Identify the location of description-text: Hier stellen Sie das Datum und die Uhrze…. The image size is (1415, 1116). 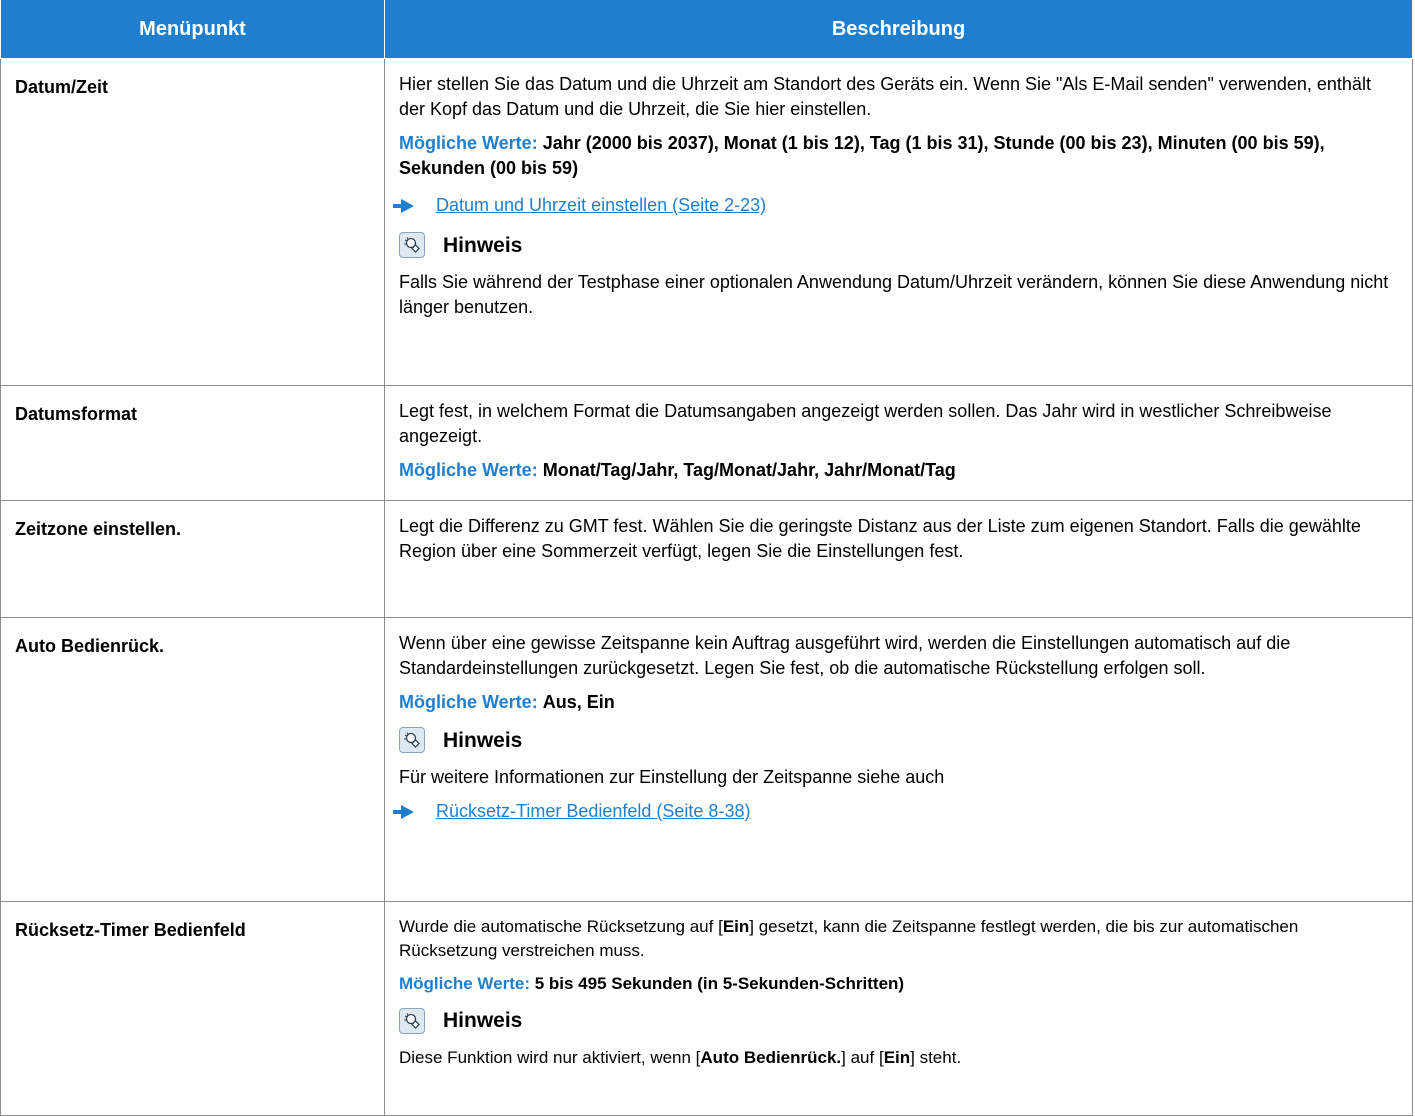
(885, 96).